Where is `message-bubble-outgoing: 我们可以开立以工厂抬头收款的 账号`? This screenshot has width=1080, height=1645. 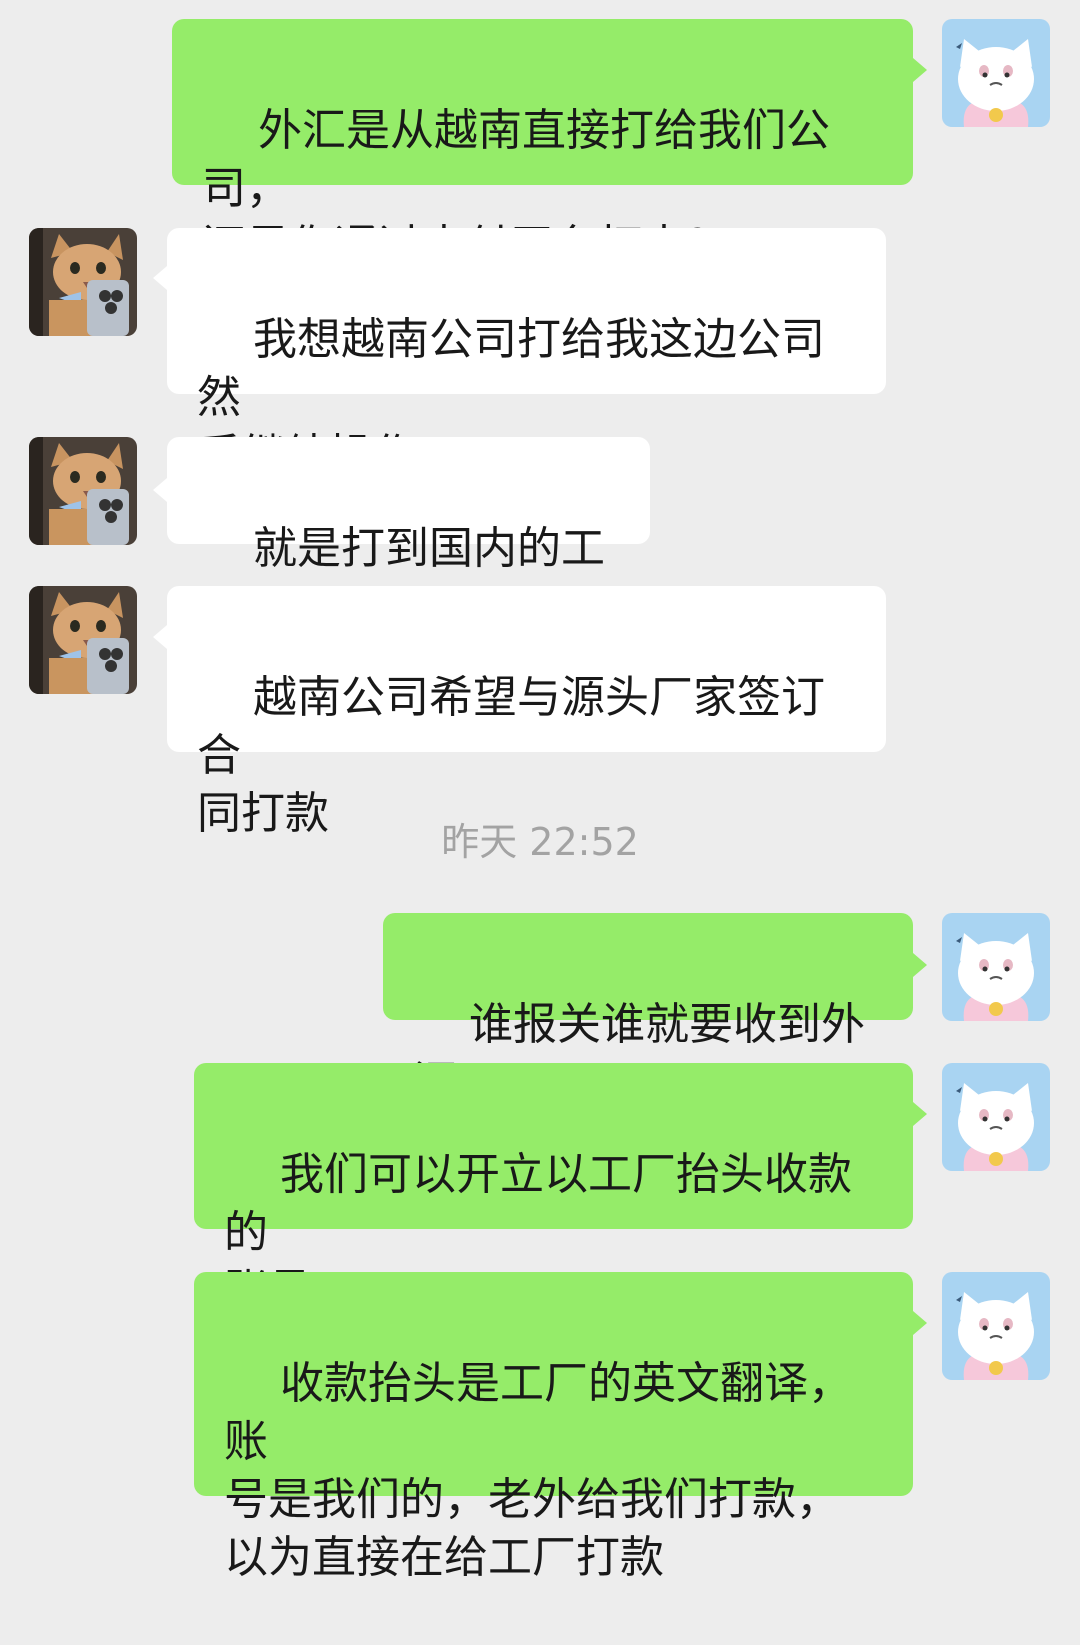 message-bubble-outgoing: 我们可以开立以工厂抬头收款的 账号 is located at coordinates (553, 1189).